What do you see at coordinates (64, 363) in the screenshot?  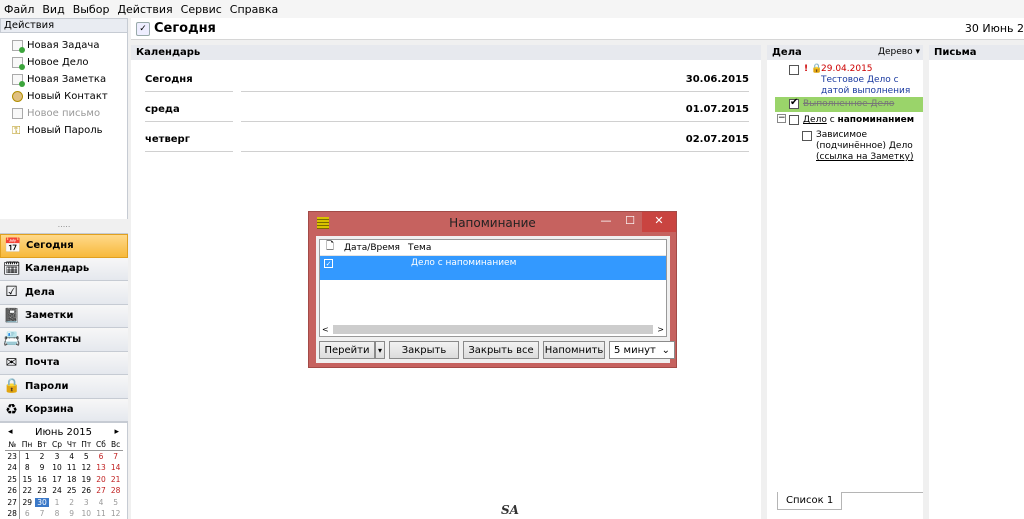 I see `nav-mail: ✉ Почта` at bounding box center [64, 363].